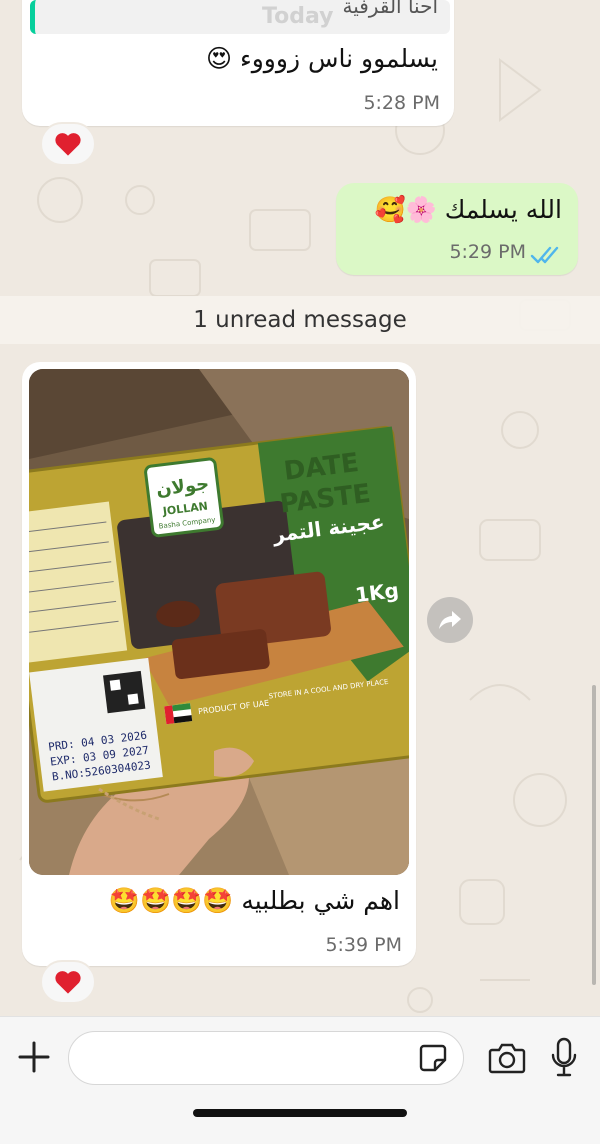 The width and height of the screenshot is (600, 1144). What do you see at coordinates (298, 16) in the screenshot?
I see `date-overlay-today: Today` at bounding box center [298, 16].